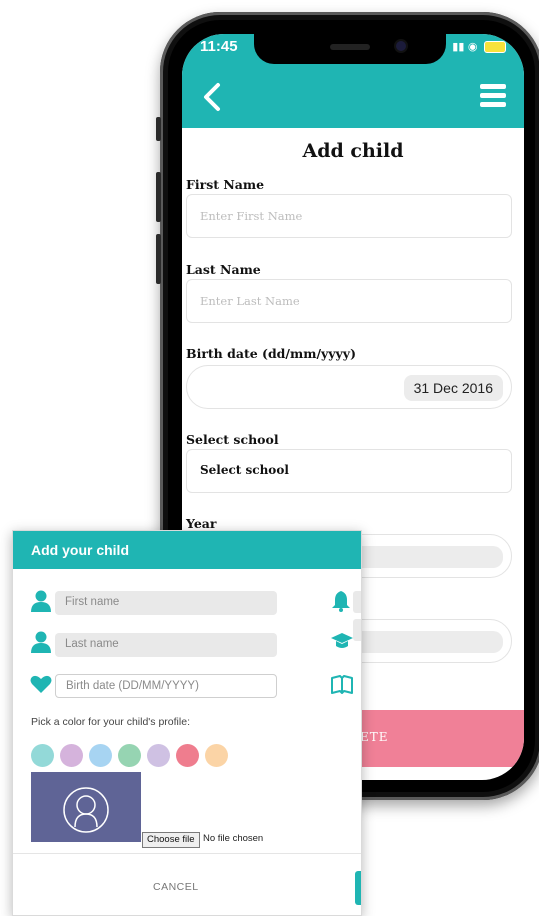 Image resolution: width=539 pixels, height=916 pixels. I want to click on page-title: Add child, so click(353, 151).